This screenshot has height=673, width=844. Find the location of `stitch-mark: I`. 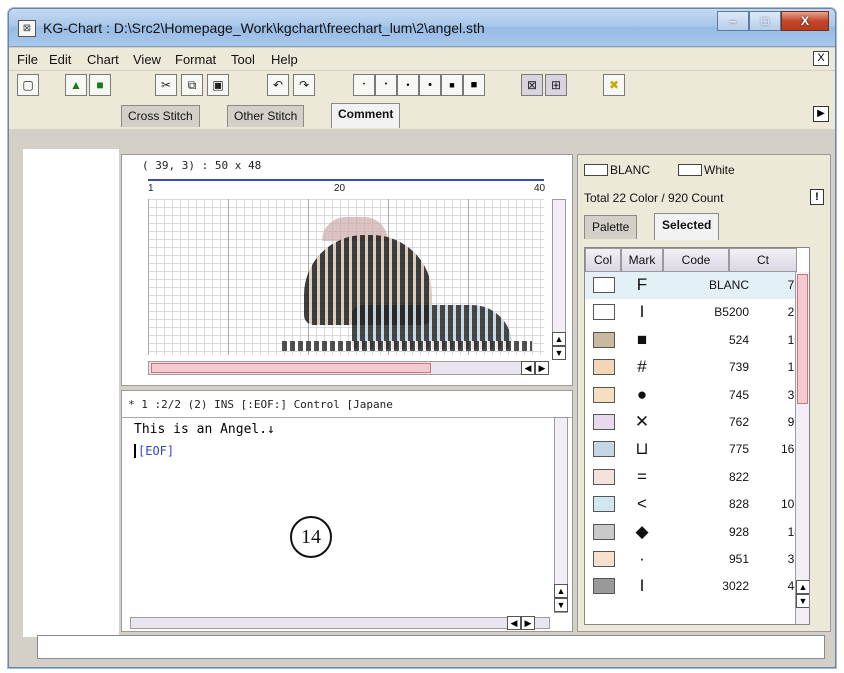

stitch-mark: I is located at coordinates (642, 312).